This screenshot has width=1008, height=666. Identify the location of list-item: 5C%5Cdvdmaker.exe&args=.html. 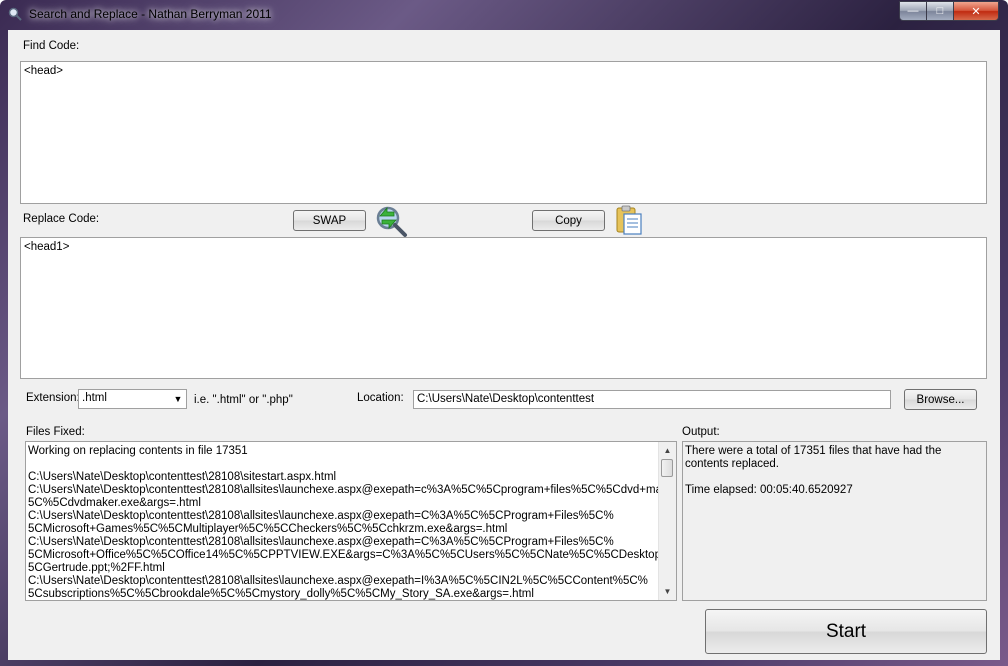
(114, 503).